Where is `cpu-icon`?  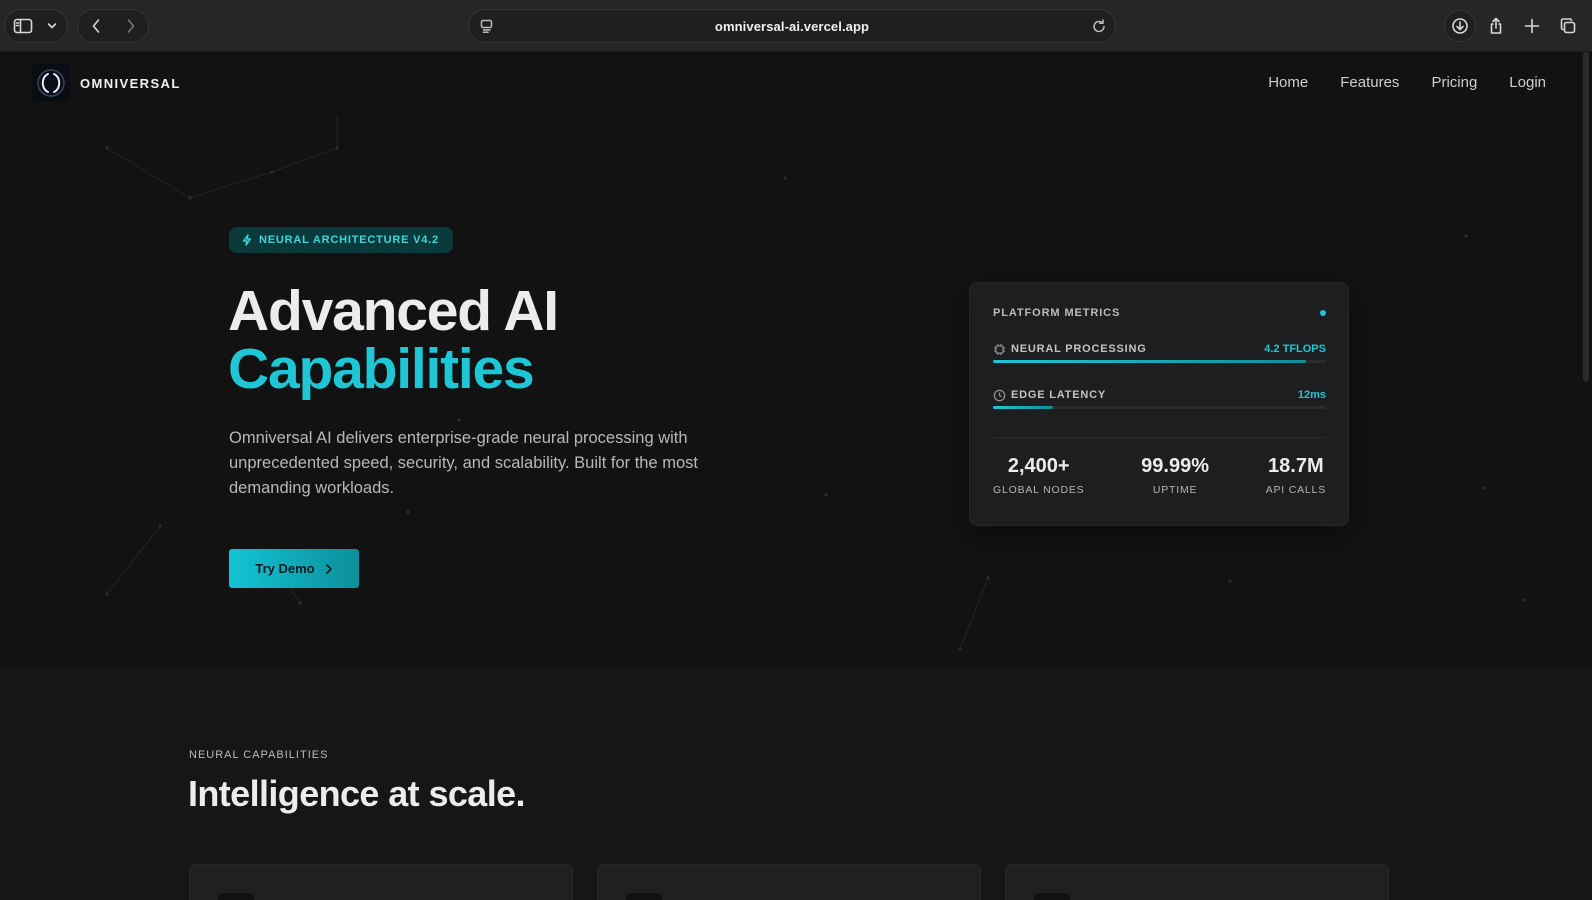
cpu-icon is located at coordinates (999, 352).